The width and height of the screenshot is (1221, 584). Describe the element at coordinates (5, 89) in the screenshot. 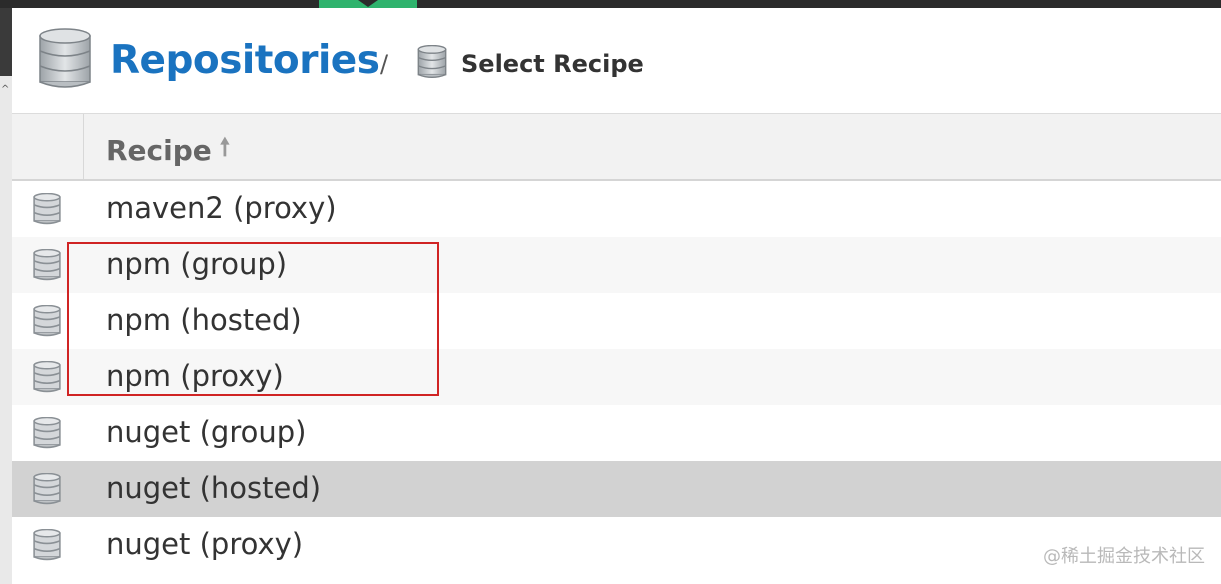

I see `collapse-caret-icon: ^` at that location.